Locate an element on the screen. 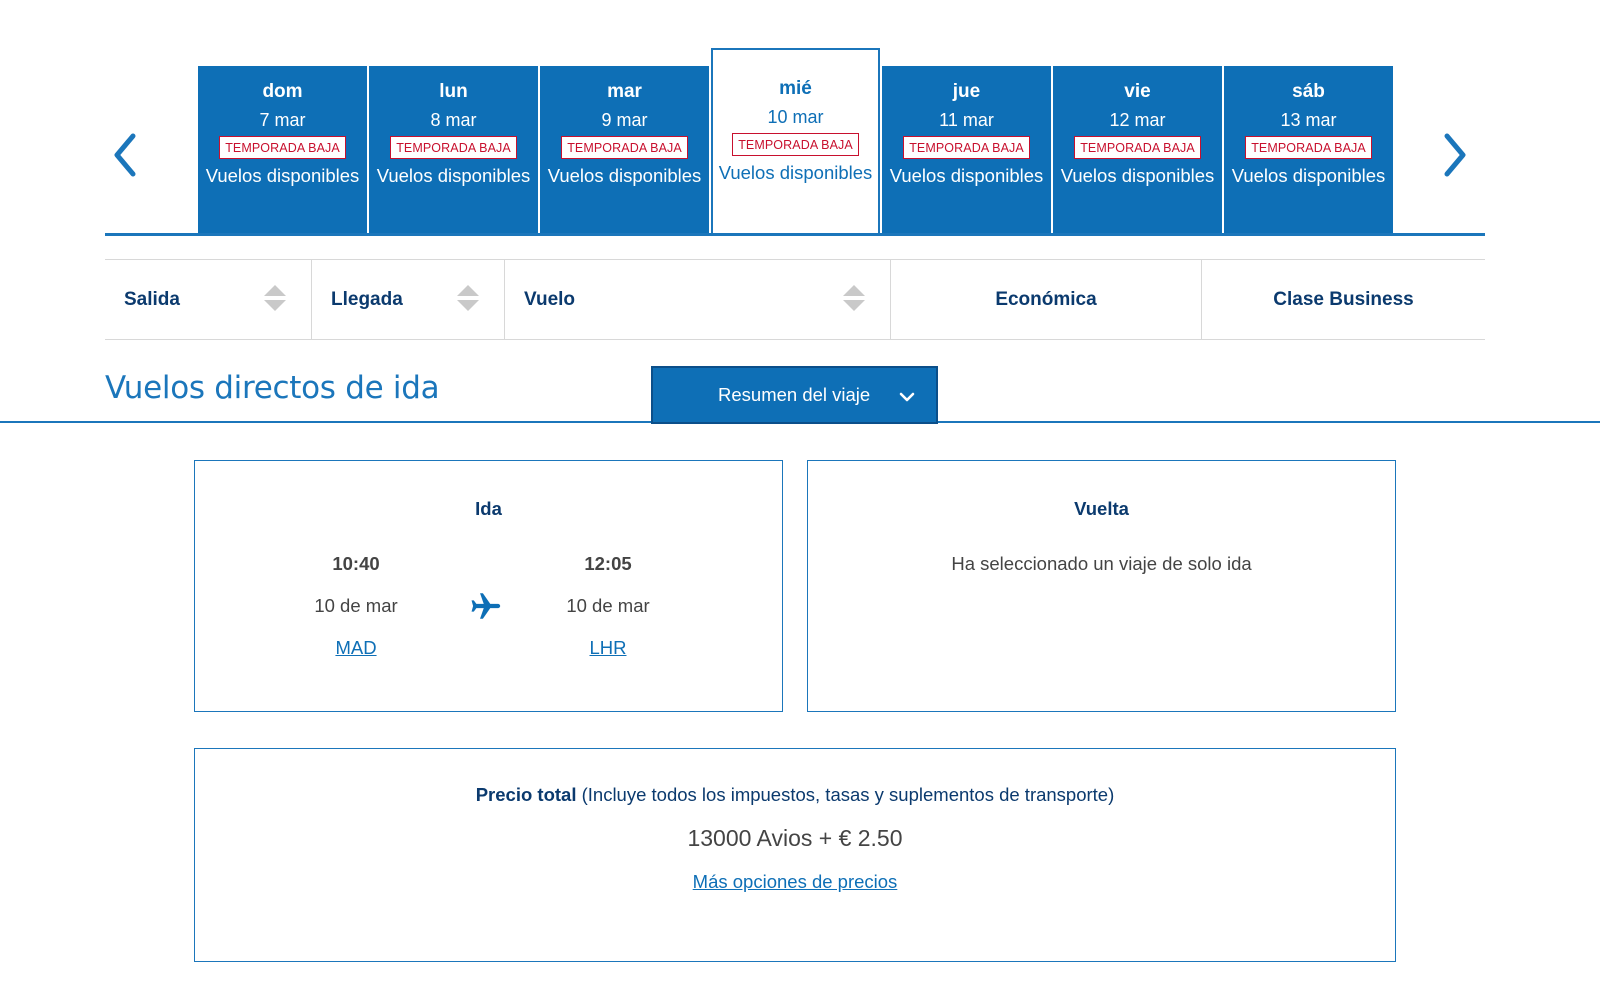  return-title: Vuelta is located at coordinates (1101, 508).